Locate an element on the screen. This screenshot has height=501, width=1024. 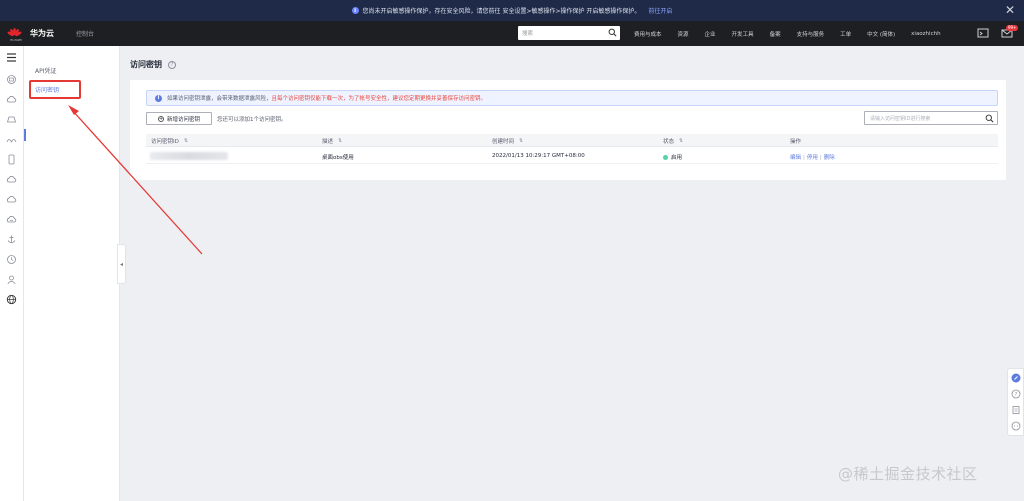
terminal-icon is located at coordinates (983, 33).